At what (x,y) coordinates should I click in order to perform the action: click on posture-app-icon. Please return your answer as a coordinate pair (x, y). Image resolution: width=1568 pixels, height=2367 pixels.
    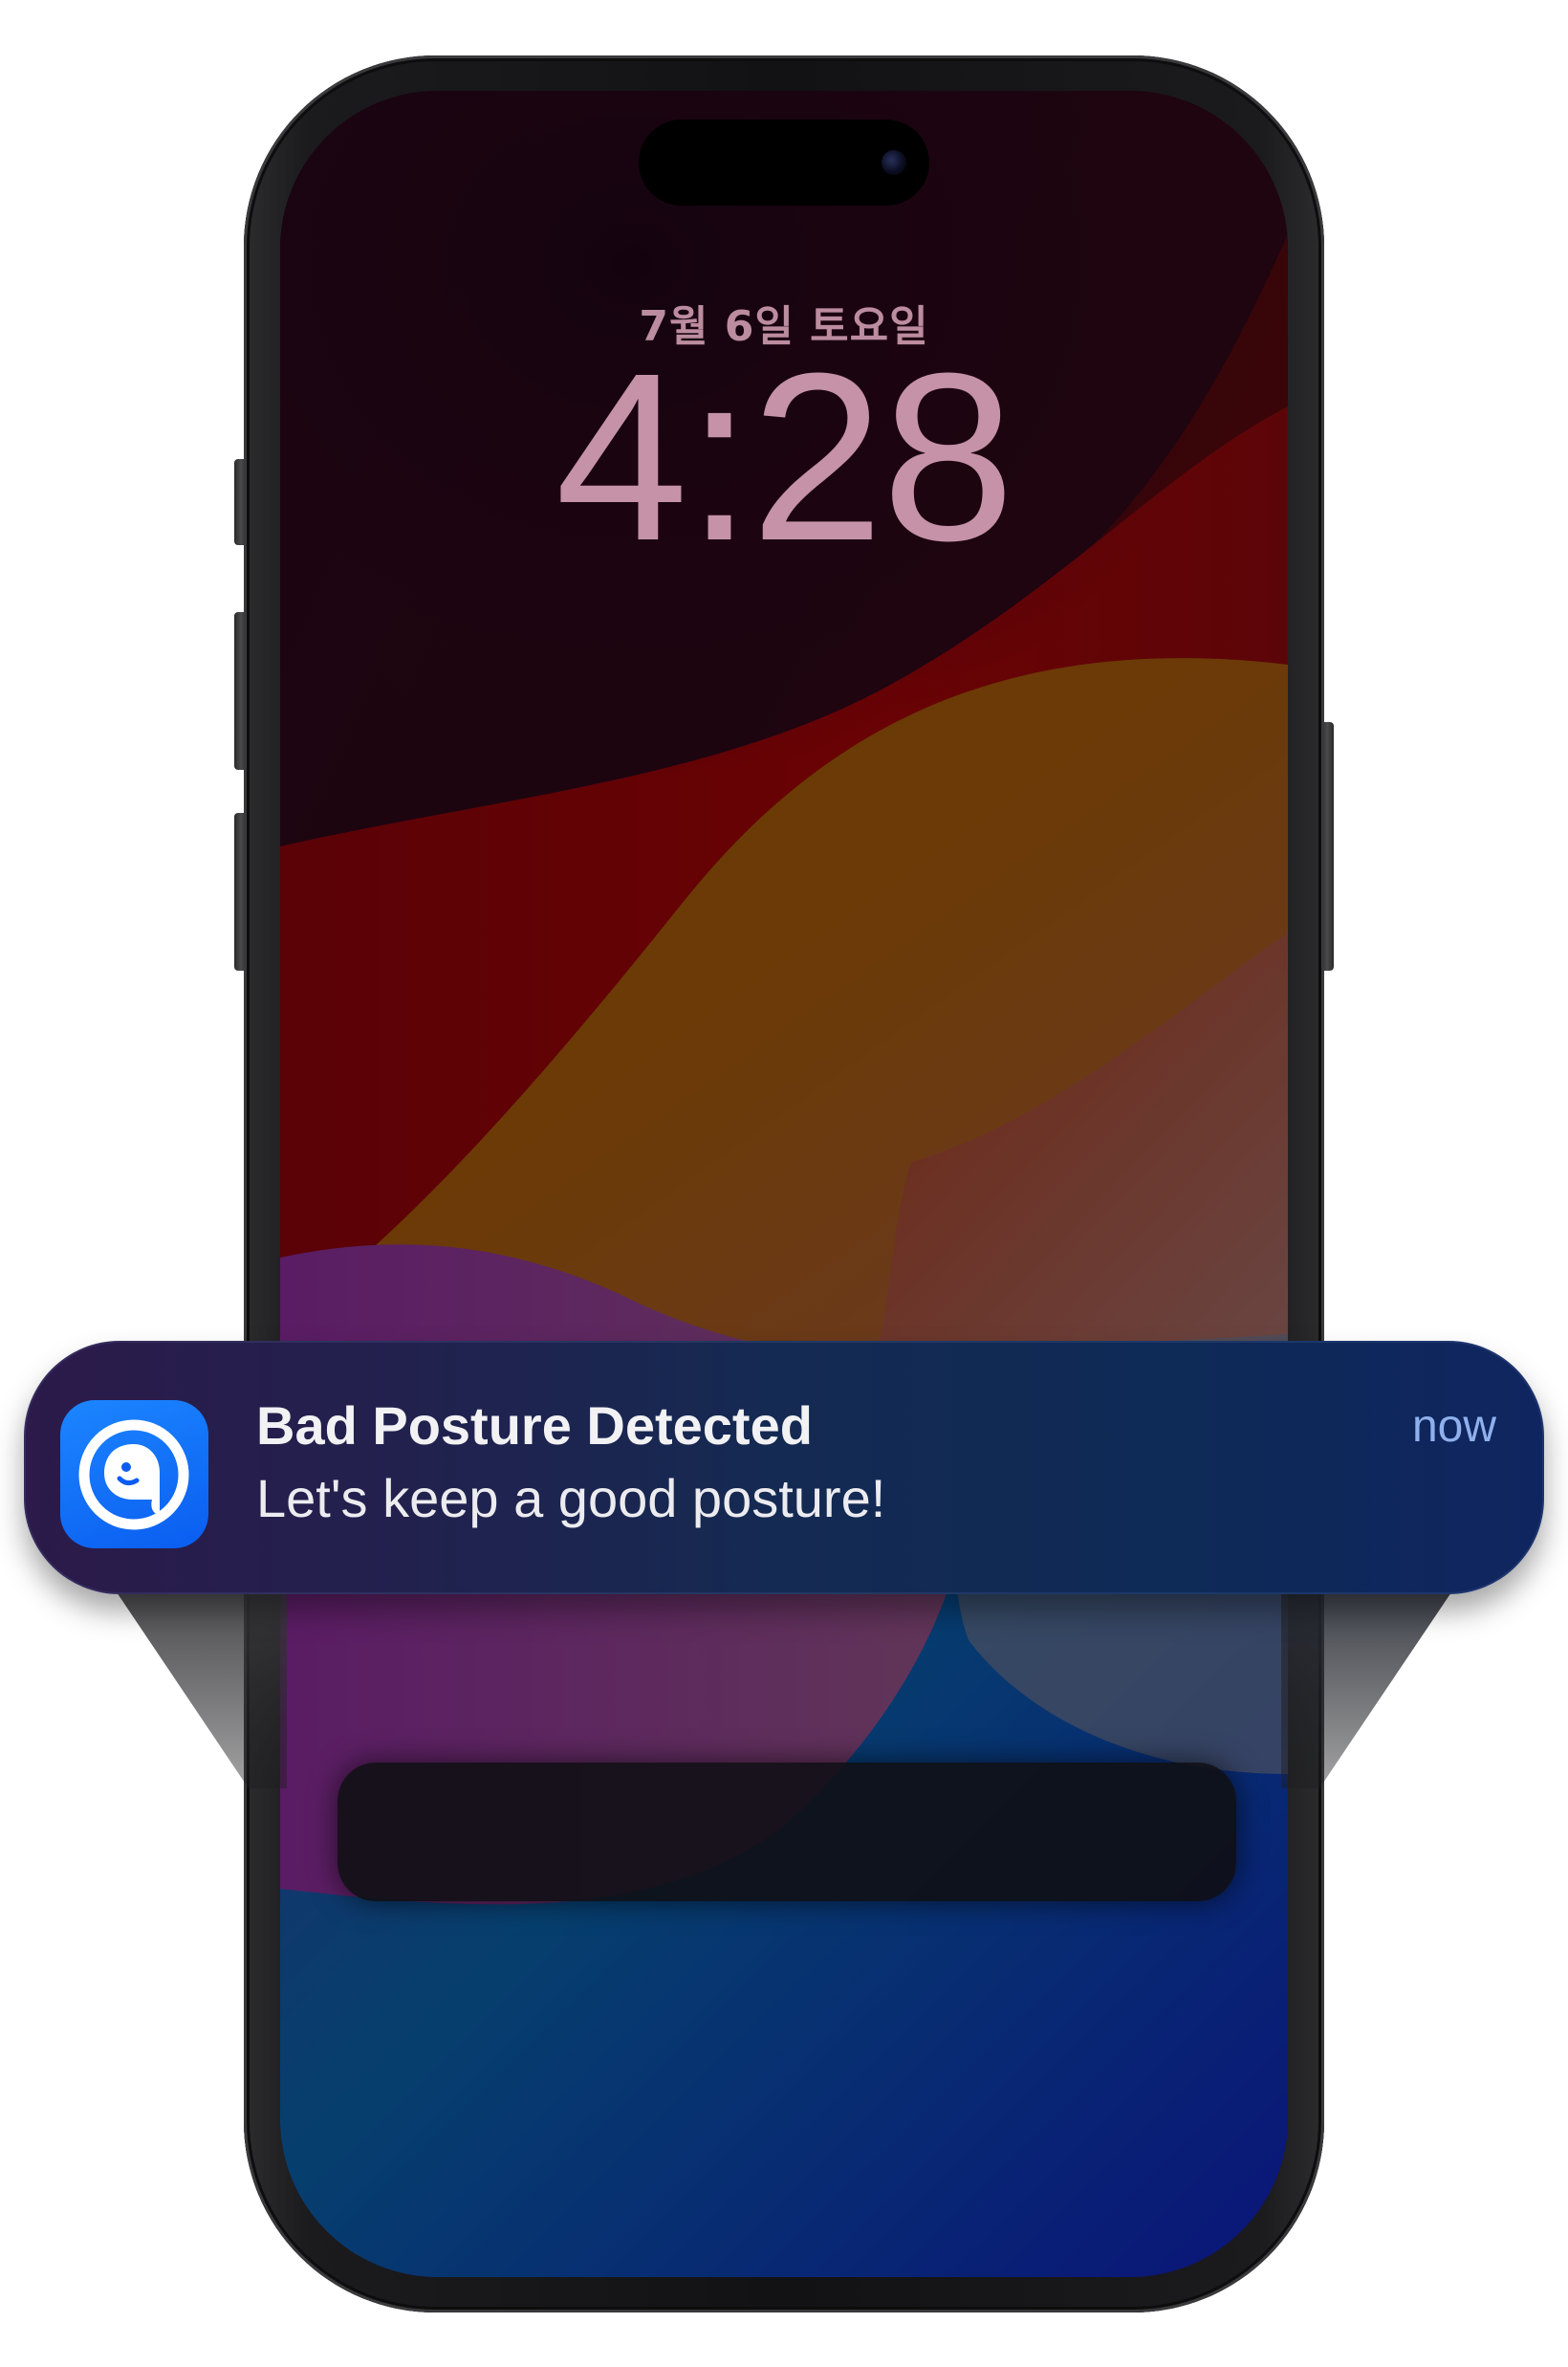
    Looking at the image, I should click on (134, 1474).